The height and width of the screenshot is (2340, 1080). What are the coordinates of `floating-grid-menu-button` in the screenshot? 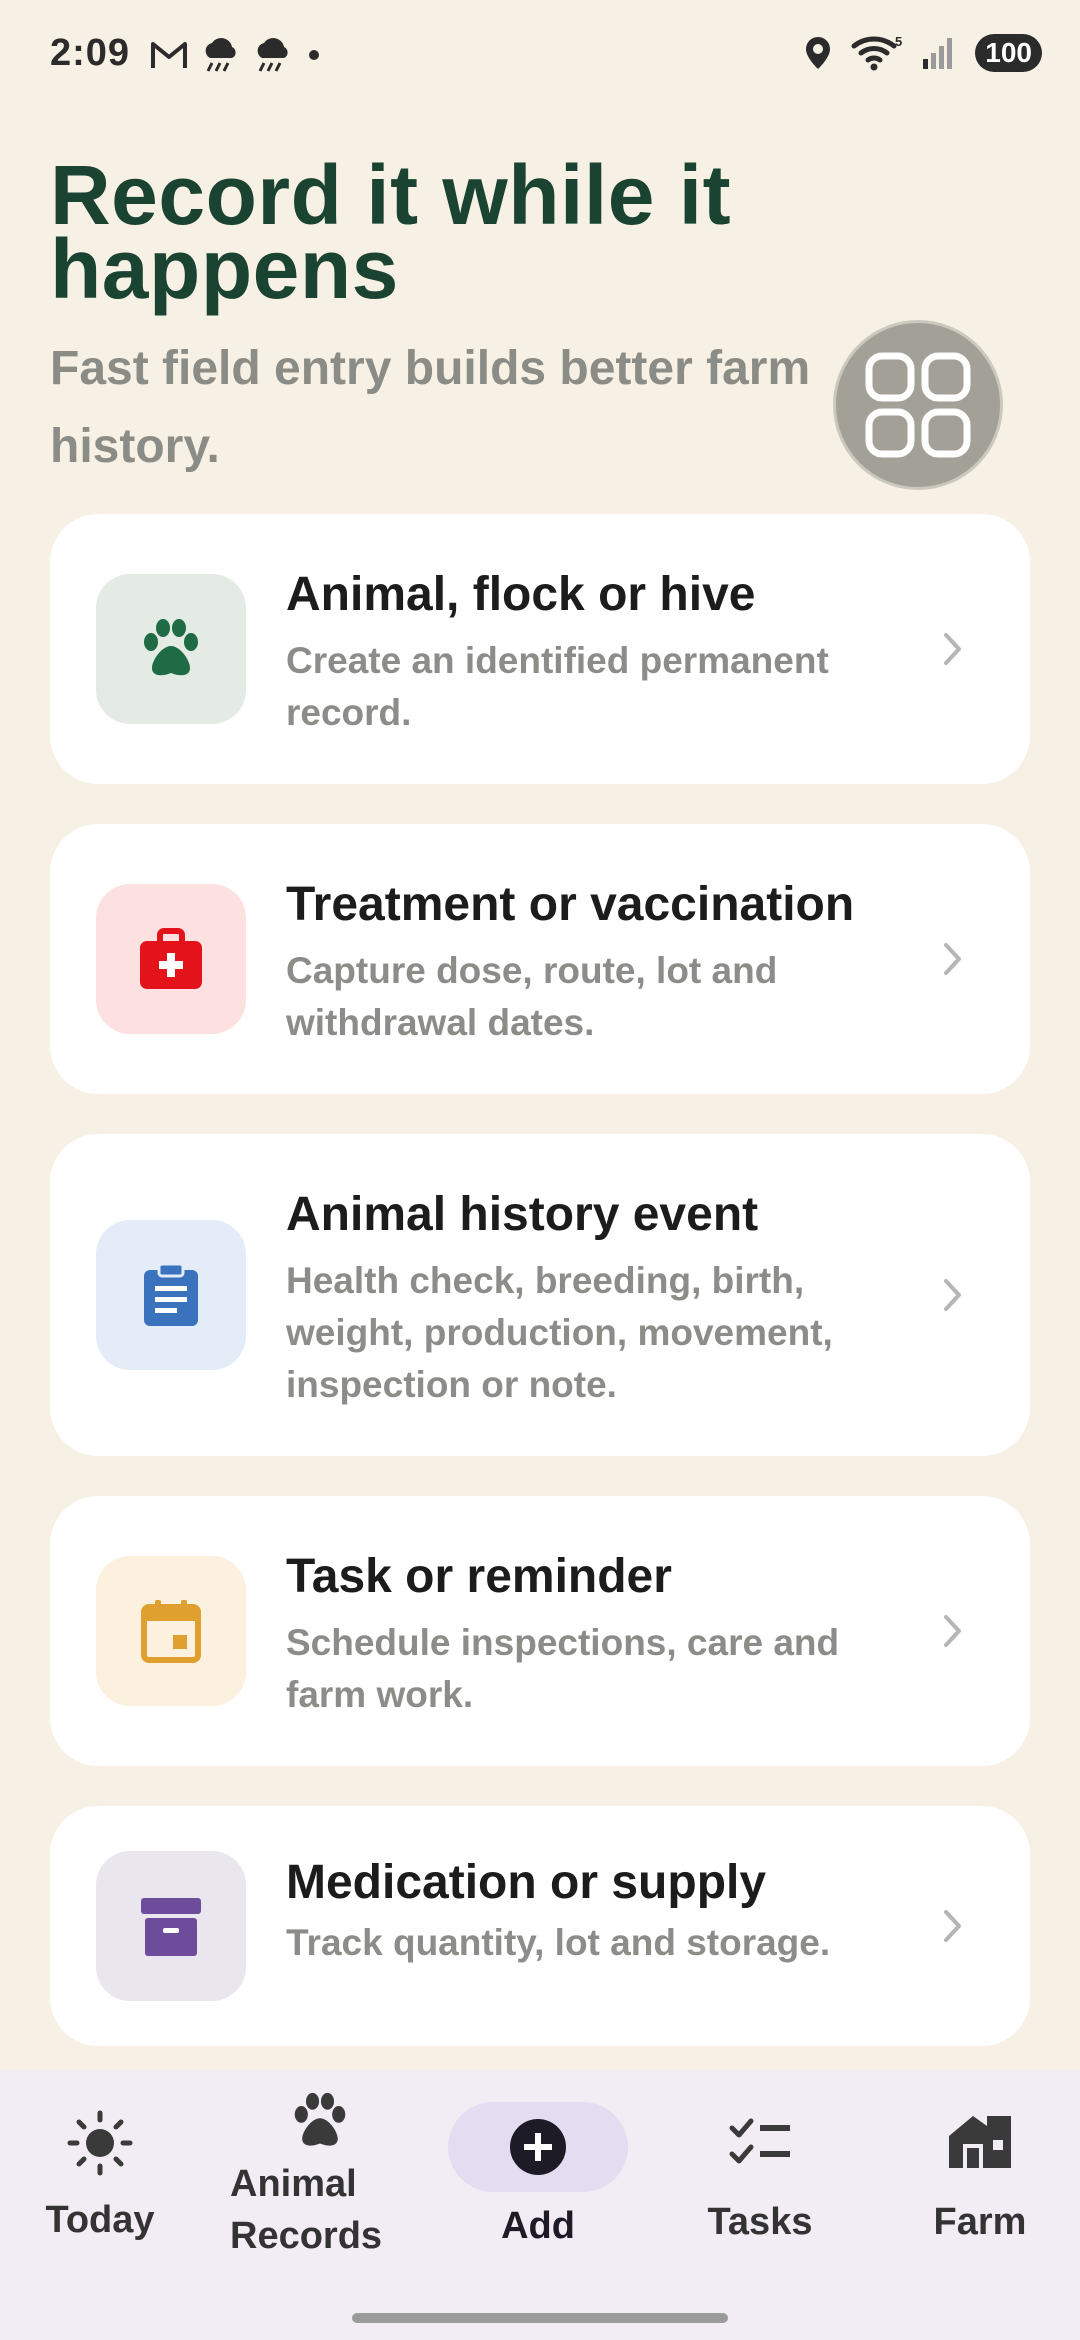 It's located at (918, 405).